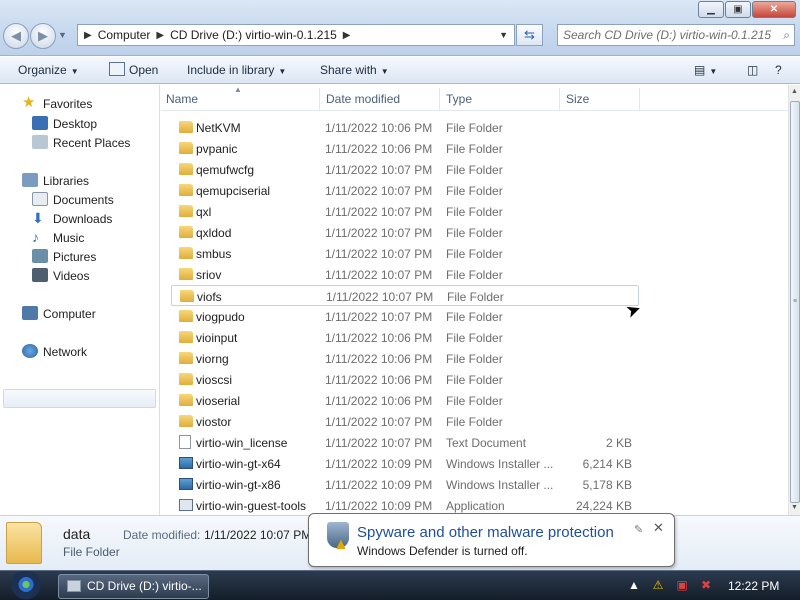 The image size is (800, 600). I want to click on file-row: smbus 1/11/2022 10:07 PM File Folder, so click(405, 253).